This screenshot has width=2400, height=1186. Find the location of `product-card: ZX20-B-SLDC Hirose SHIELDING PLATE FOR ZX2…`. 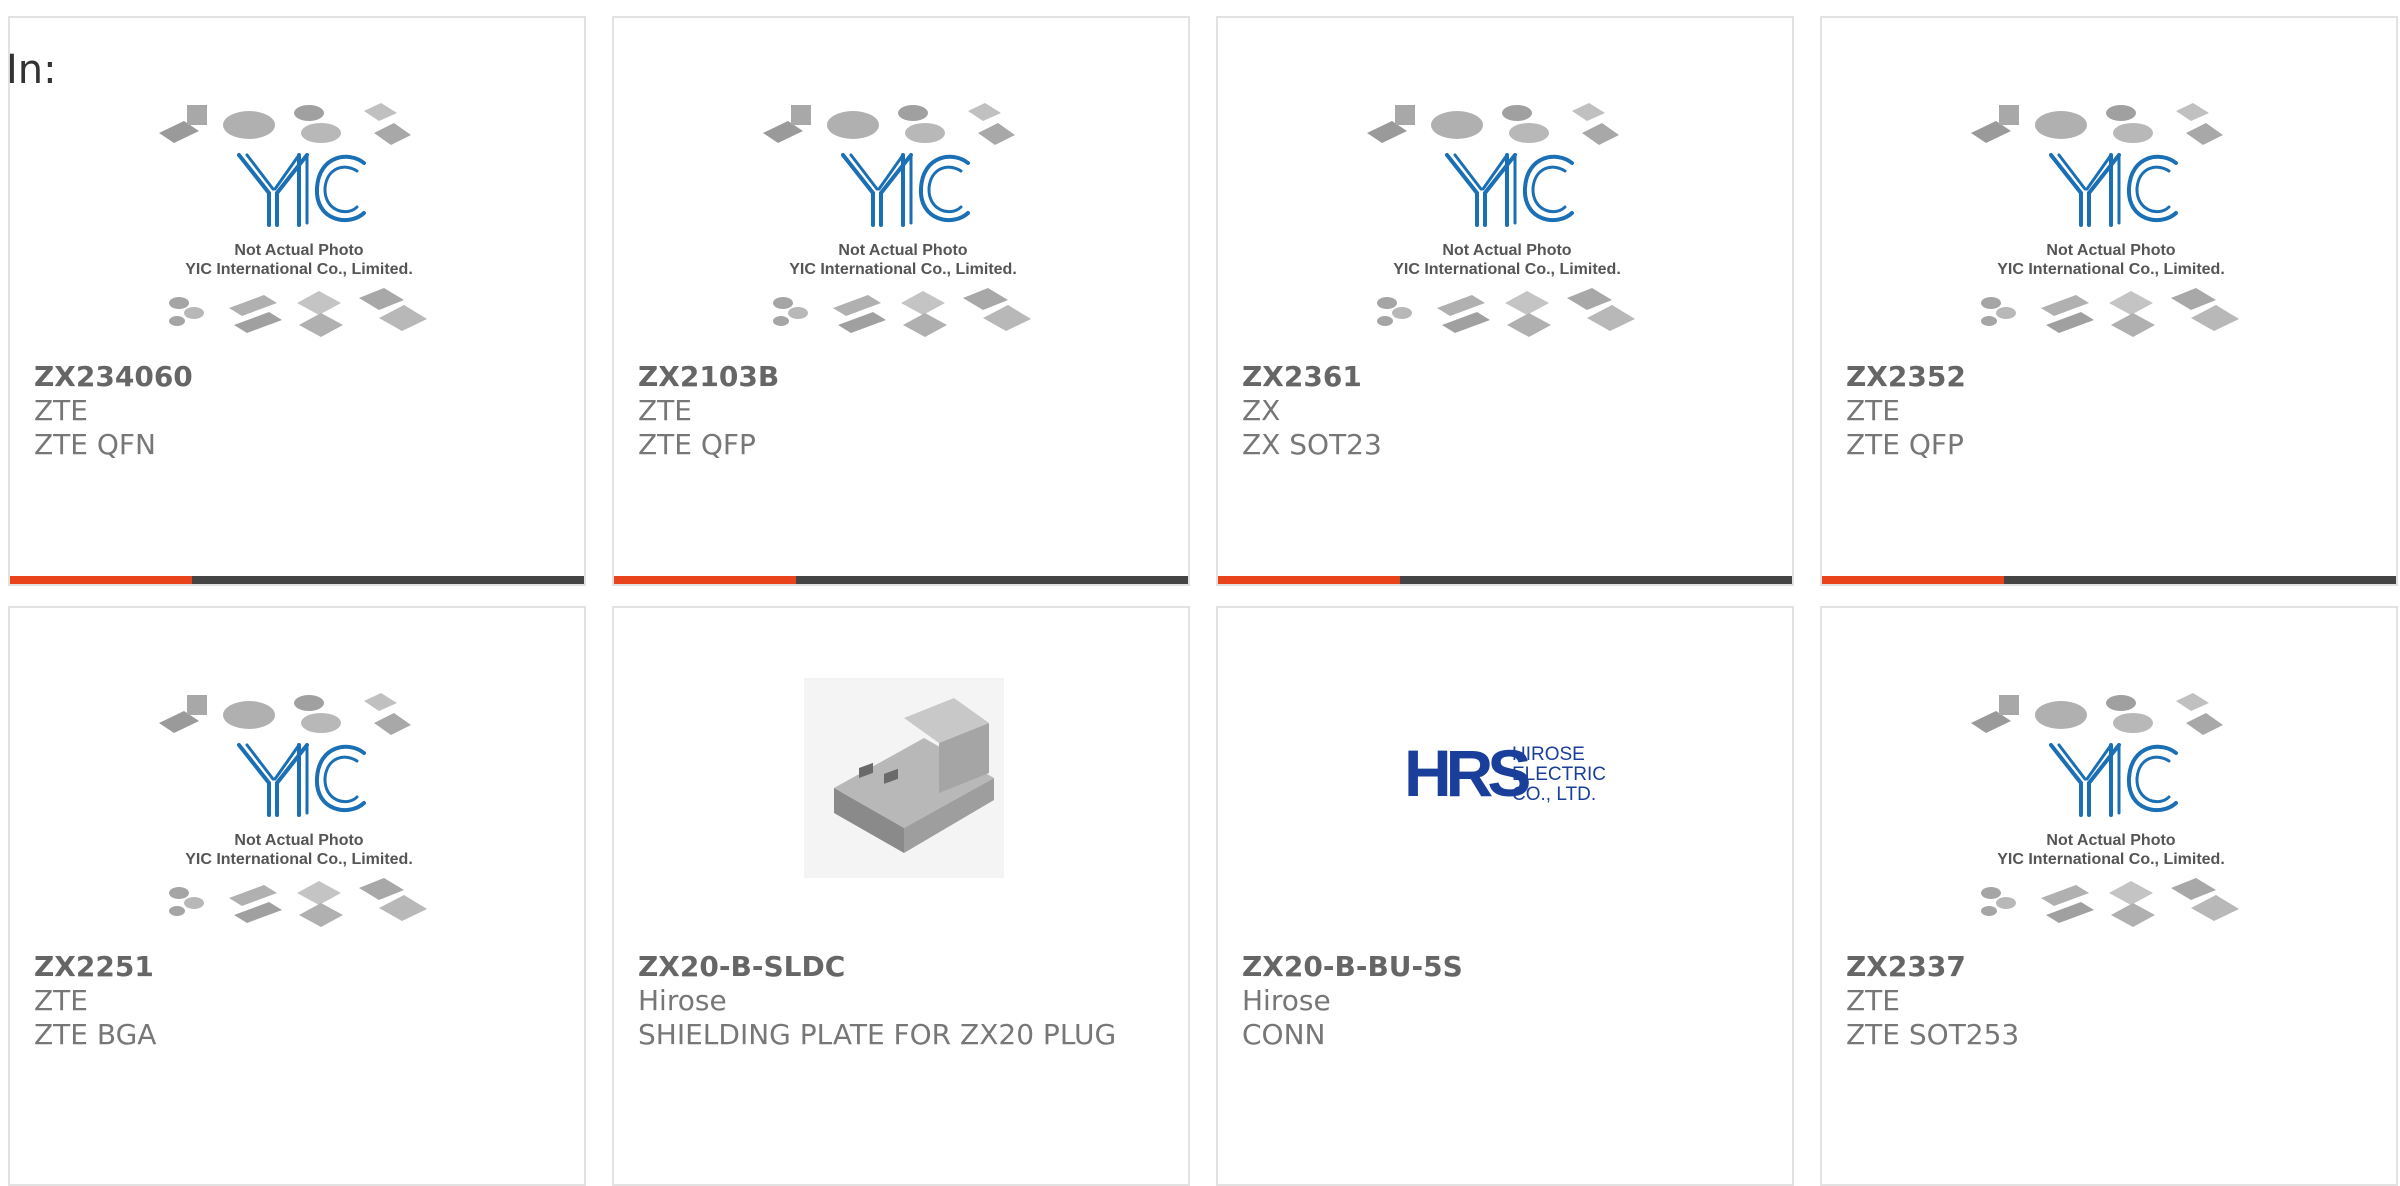

product-card: ZX20-B-SLDC Hirose SHIELDING PLATE FOR ZX2… is located at coordinates (901, 896).